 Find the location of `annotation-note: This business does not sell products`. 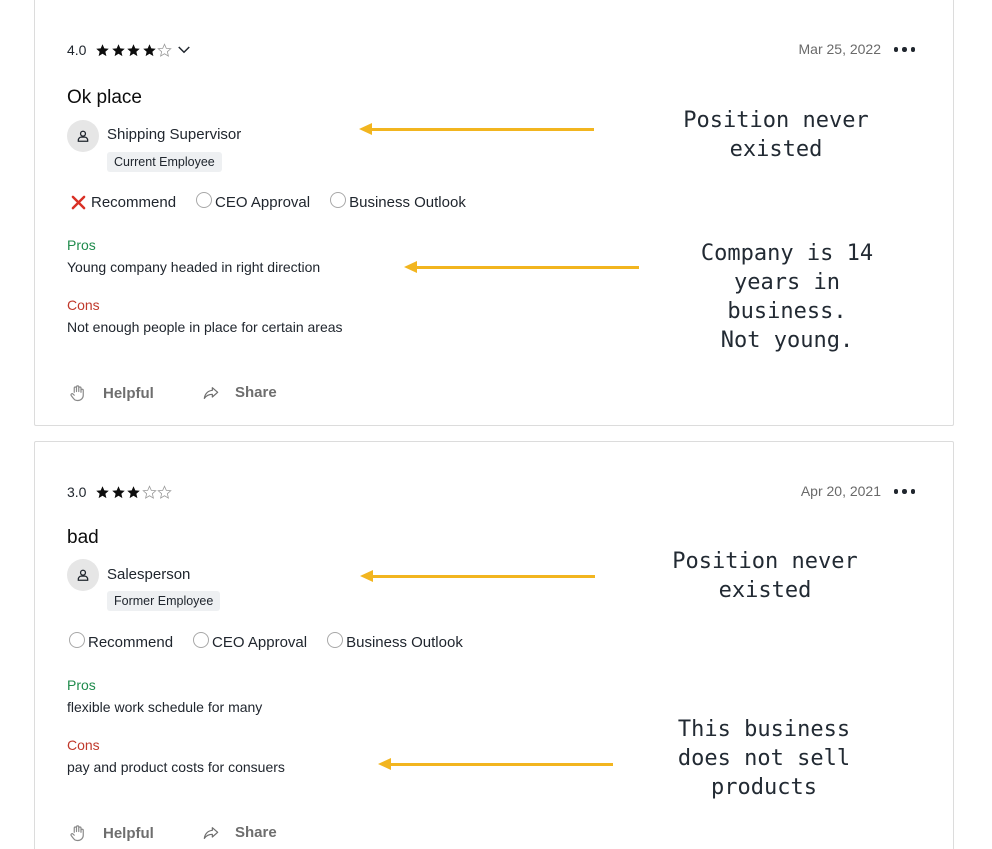

annotation-note: This business does not sell products is located at coordinates (764, 758).